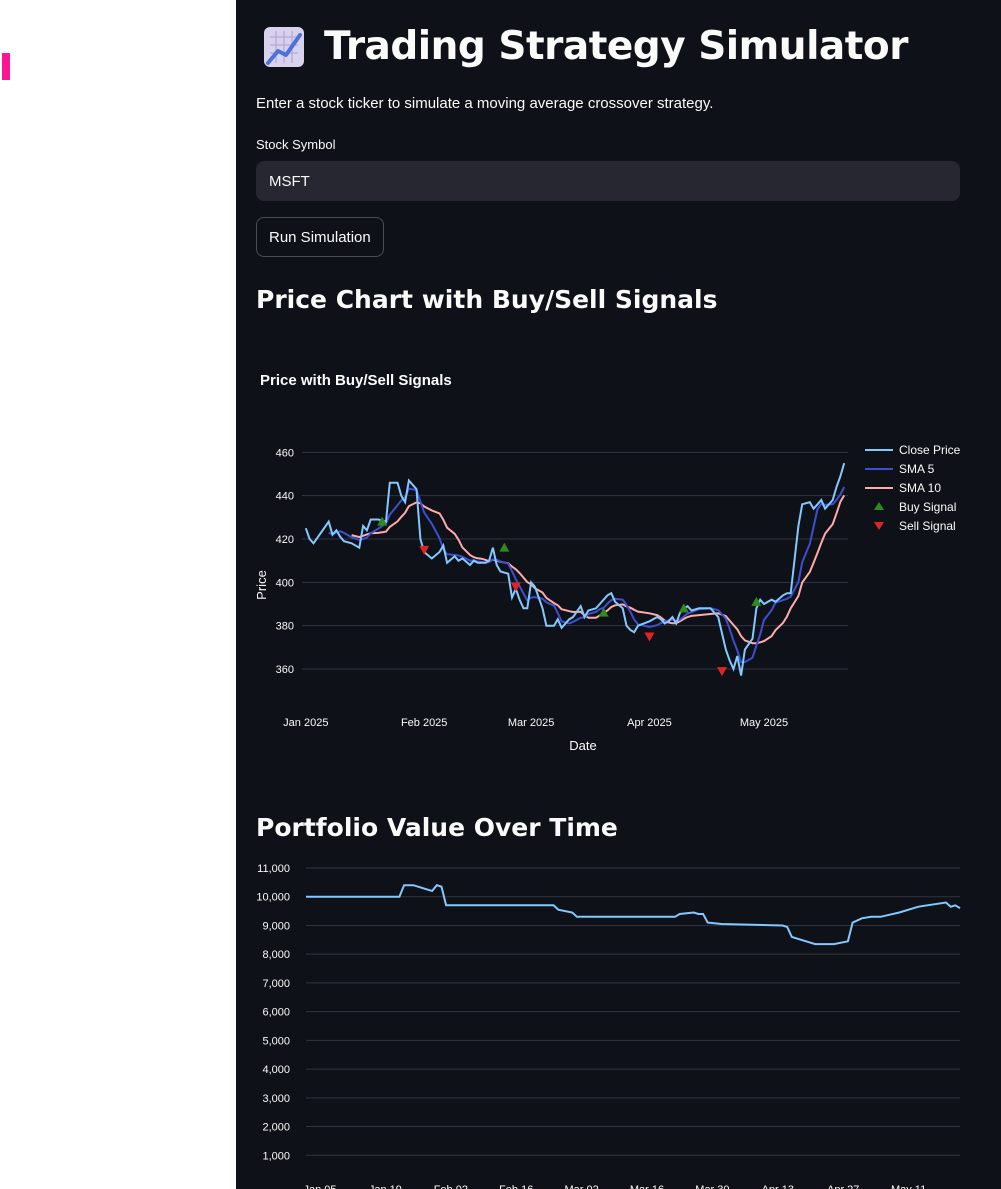  What do you see at coordinates (633, 915) in the screenshot?
I see `portfolio-value-line` at bounding box center [633, 915].